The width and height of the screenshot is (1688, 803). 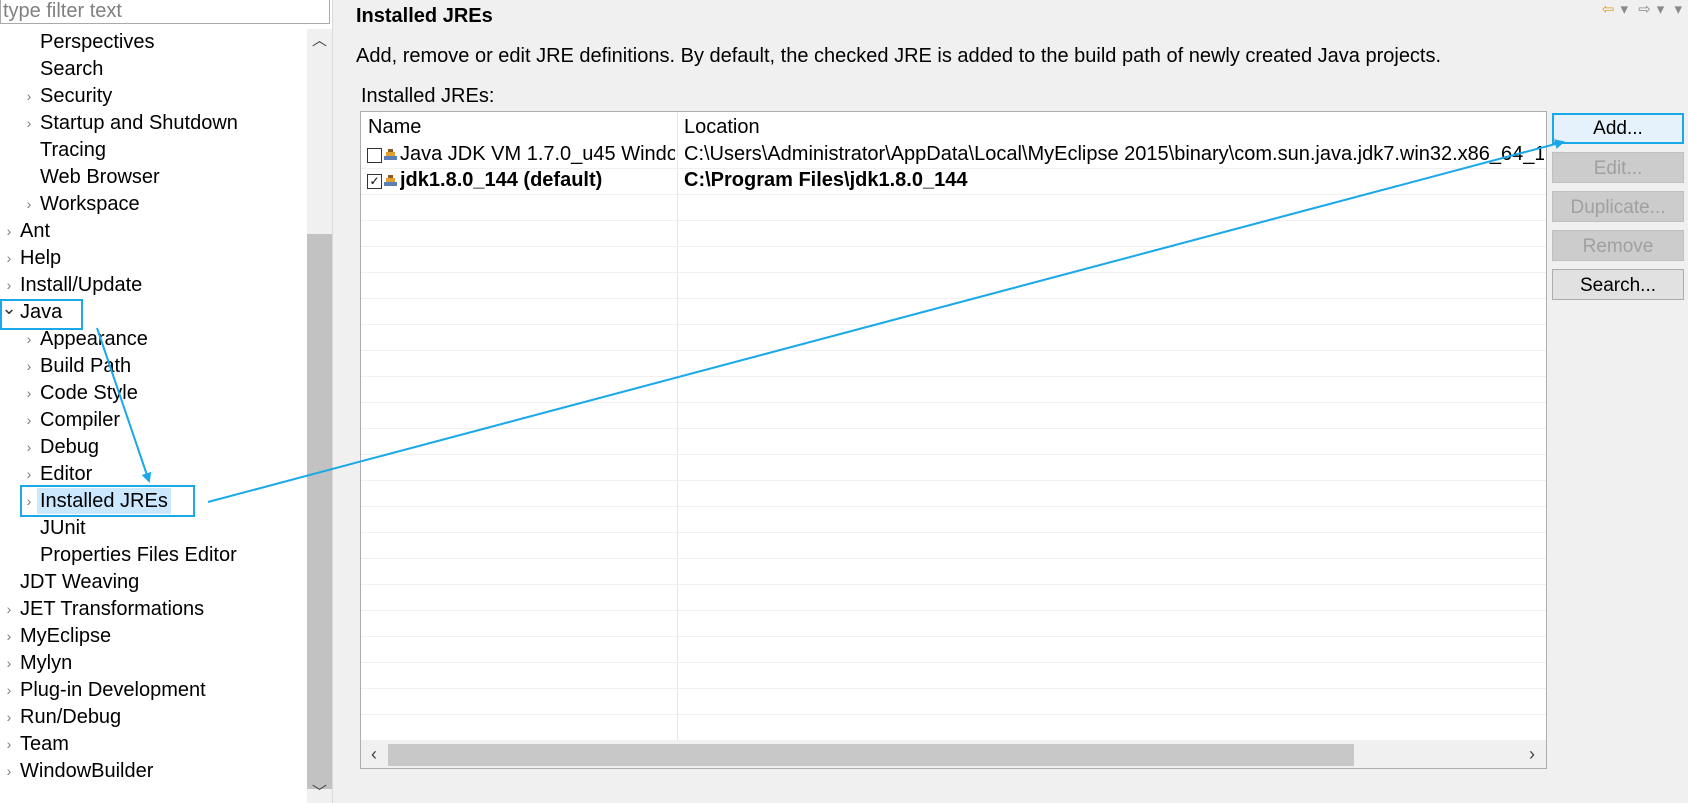 I want to click on tree-item: › Team, so click(x=153, y=744).